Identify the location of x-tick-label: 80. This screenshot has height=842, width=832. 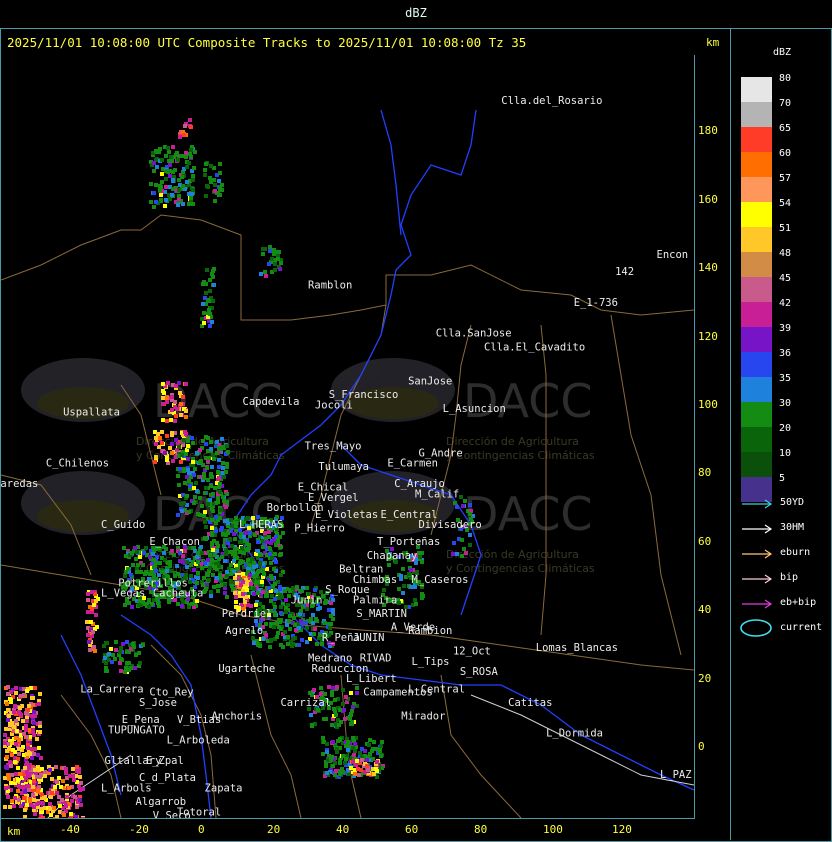
(481, 829).